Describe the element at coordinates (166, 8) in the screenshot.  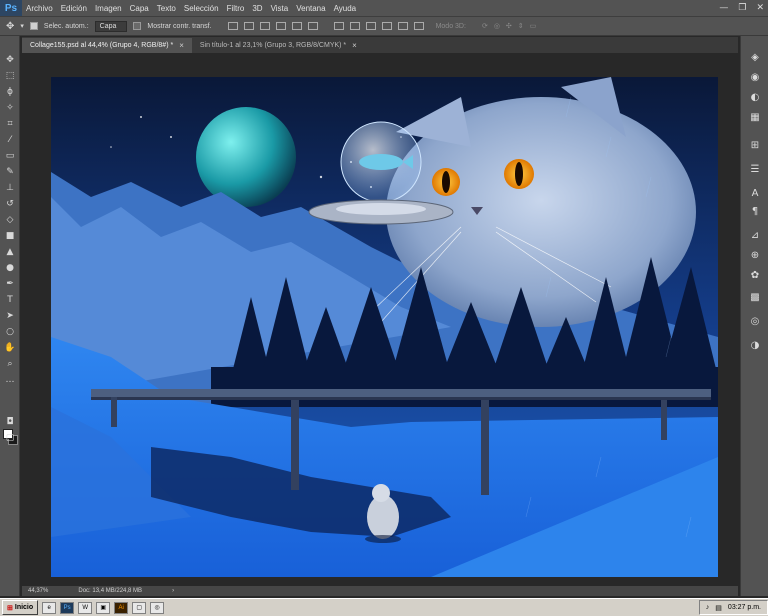
I see `menu-texto: Texto` at that location.